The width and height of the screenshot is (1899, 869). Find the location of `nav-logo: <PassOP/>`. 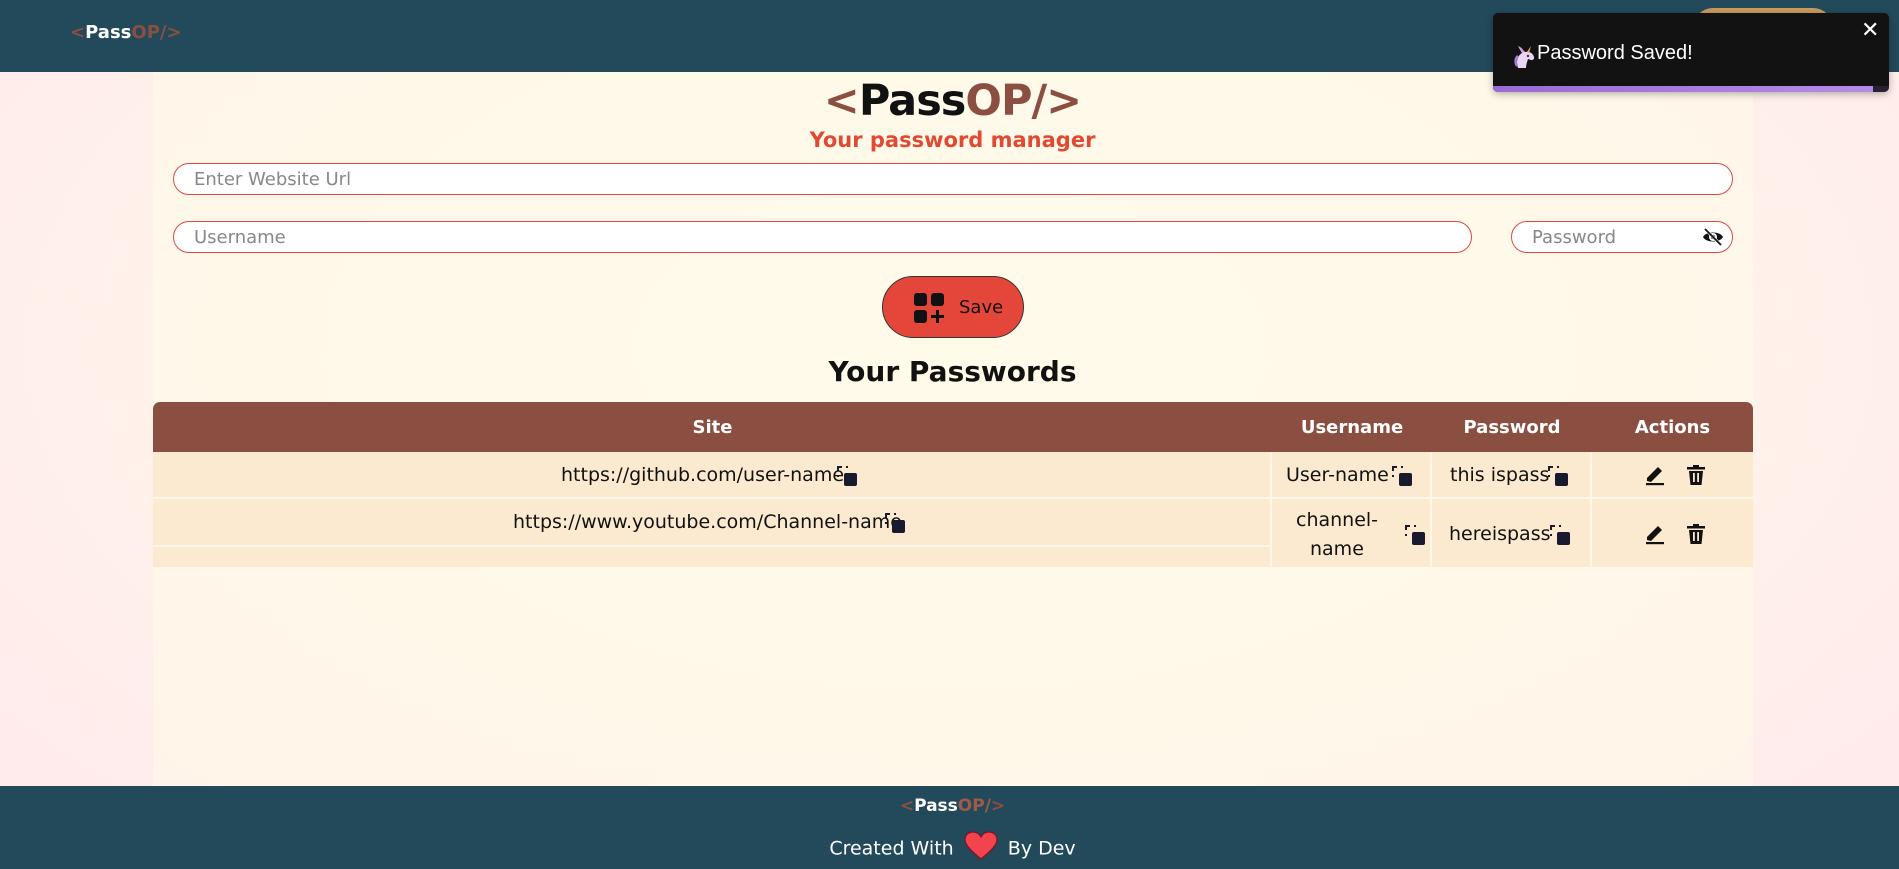

nav-logo: <PassOP/> is located at coordinates (126, 32).